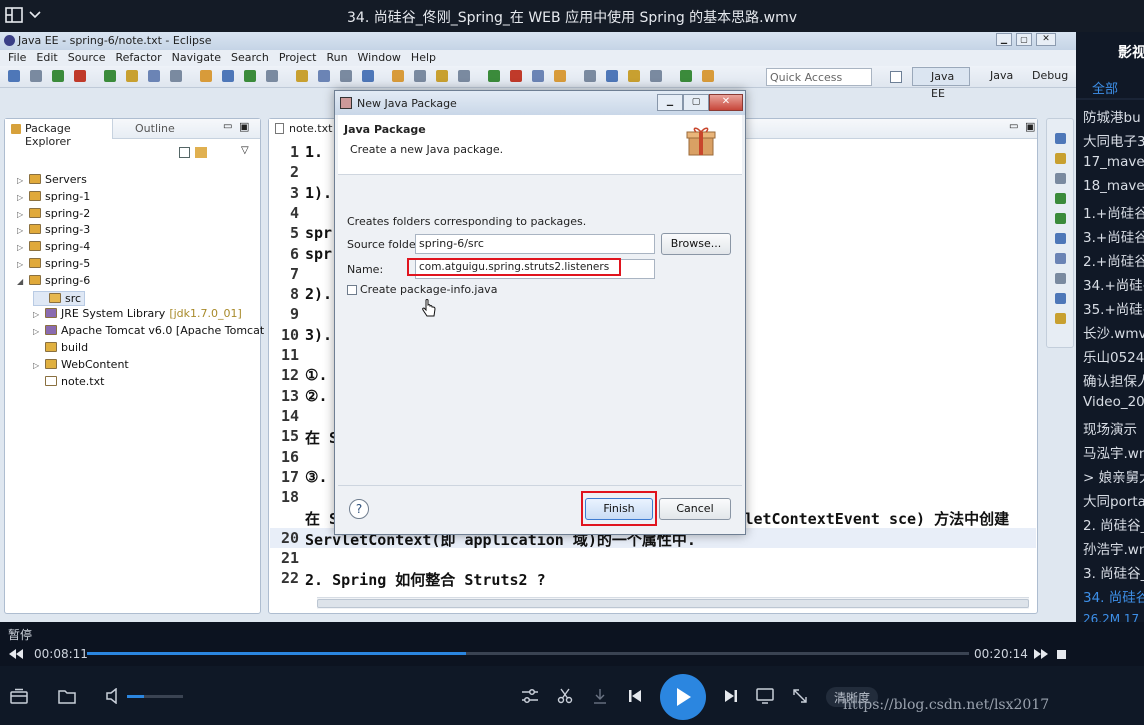 The width and height of the screenshot is (1144, 725). I want to click on menu-item-run: Run, so click(336, 57).